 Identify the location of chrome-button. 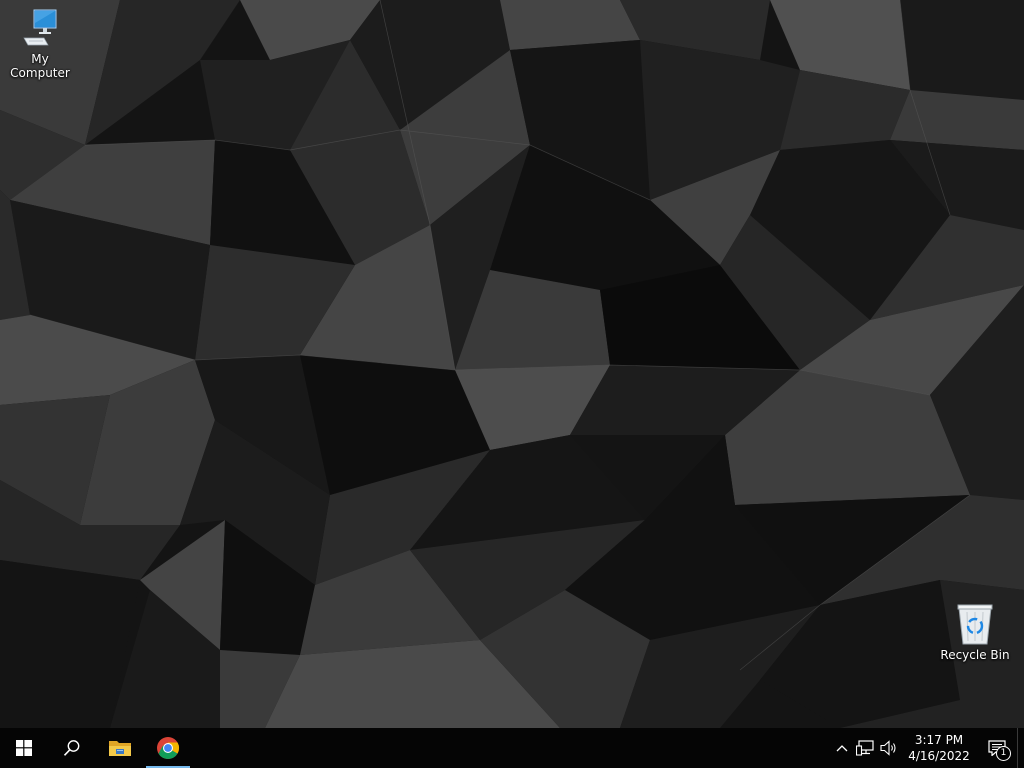
(168, 748).